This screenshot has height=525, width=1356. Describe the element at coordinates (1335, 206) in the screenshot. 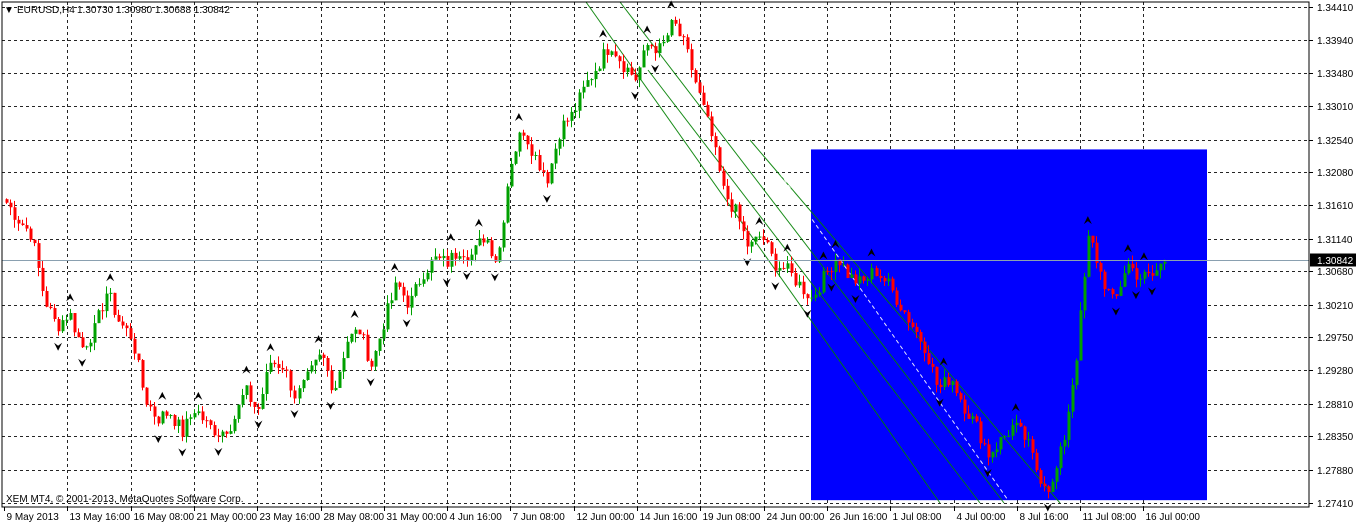

I see `y-tick-label: 1.31610` at that location.